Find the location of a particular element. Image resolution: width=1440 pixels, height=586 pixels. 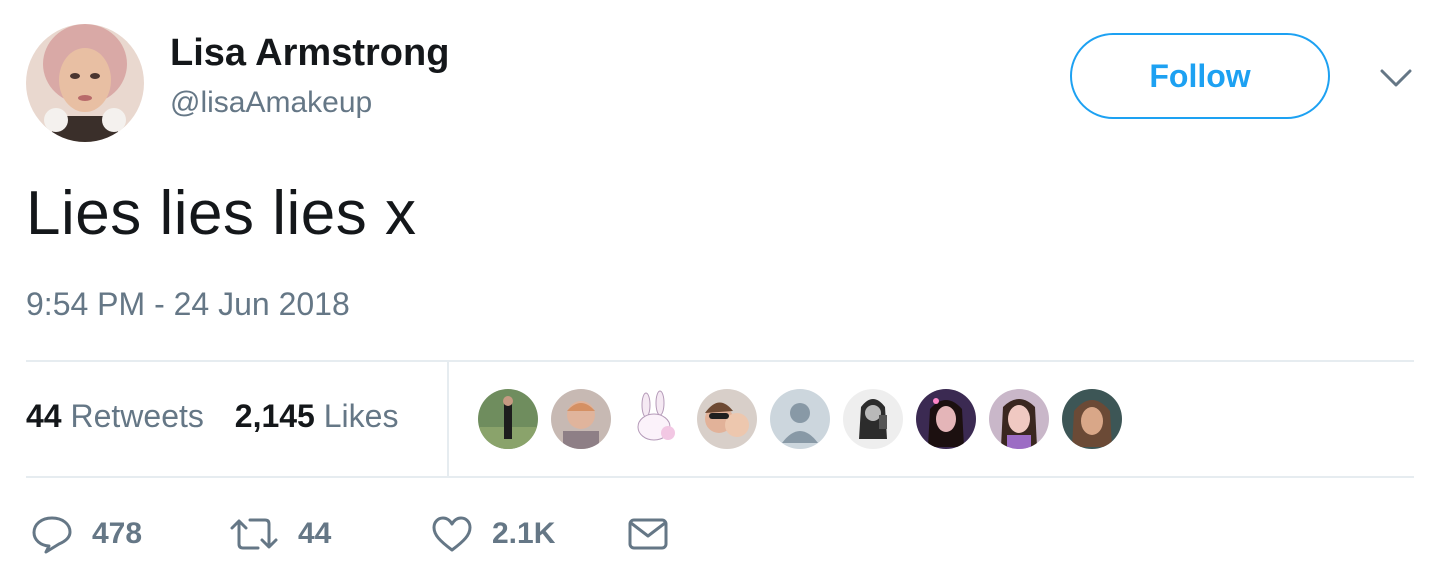

retweets-count: 44 is located at coordinates (44, 416).